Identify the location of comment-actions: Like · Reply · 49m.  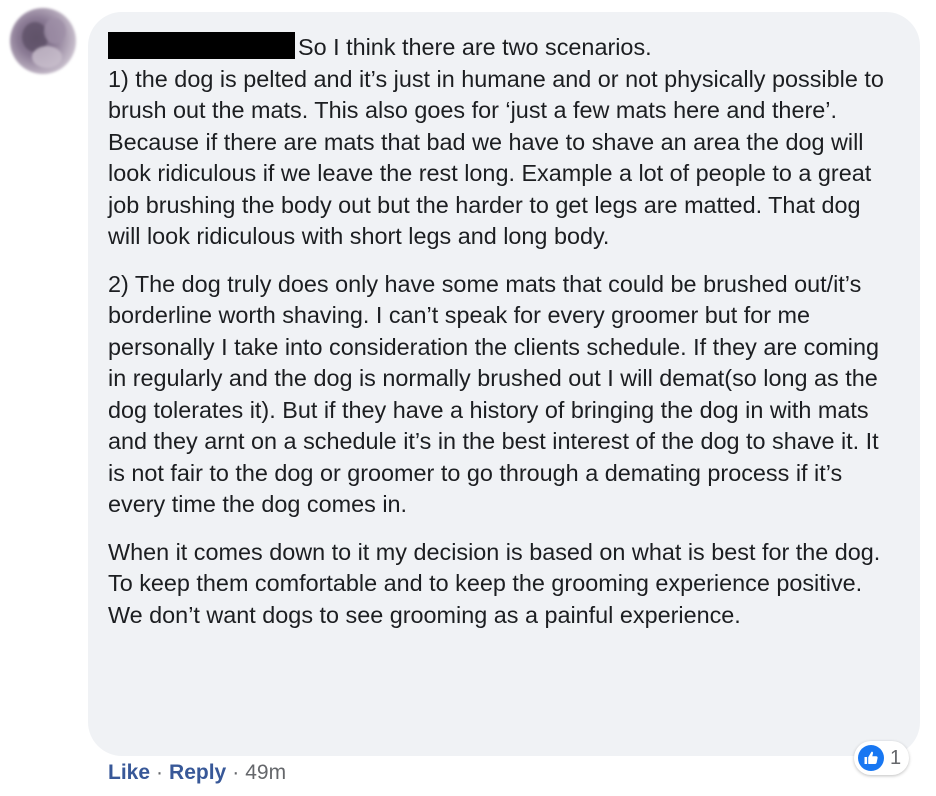
(197, 773).